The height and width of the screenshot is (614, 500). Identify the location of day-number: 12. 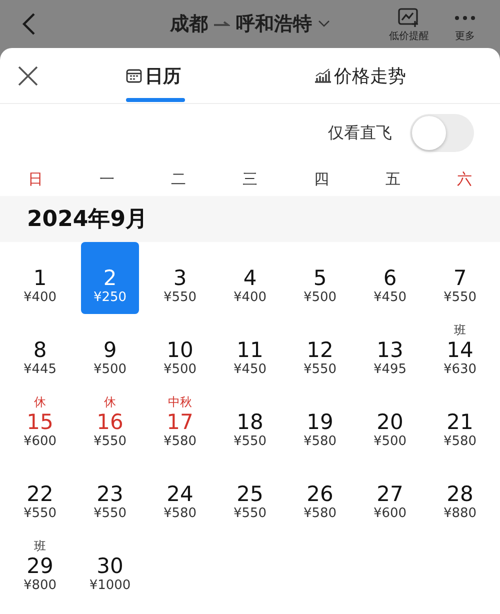
(320, 350).